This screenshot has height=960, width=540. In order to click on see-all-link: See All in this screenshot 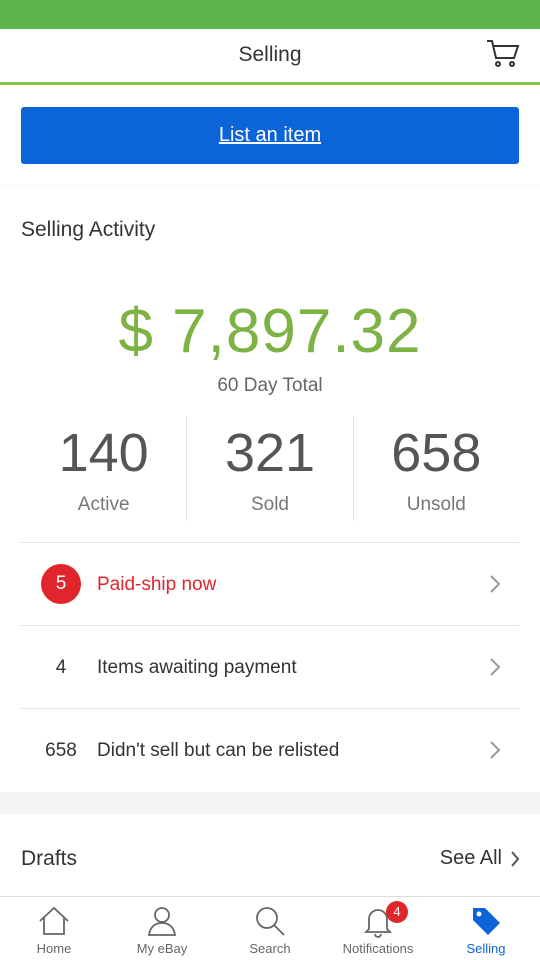, I will do `click(480, 858)`.